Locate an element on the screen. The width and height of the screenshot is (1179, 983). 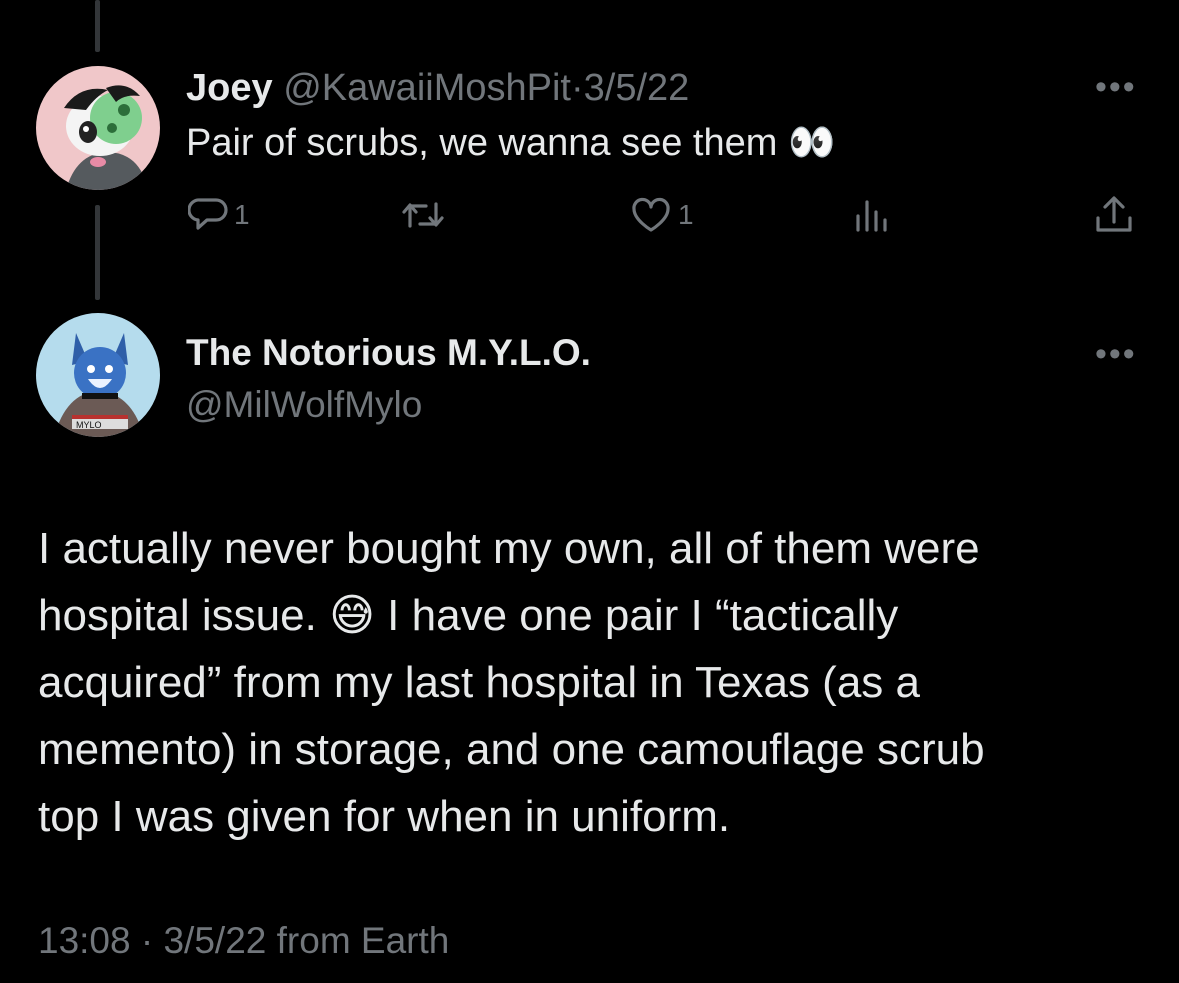
like-button: 1 is located at coordinates (662, 215).